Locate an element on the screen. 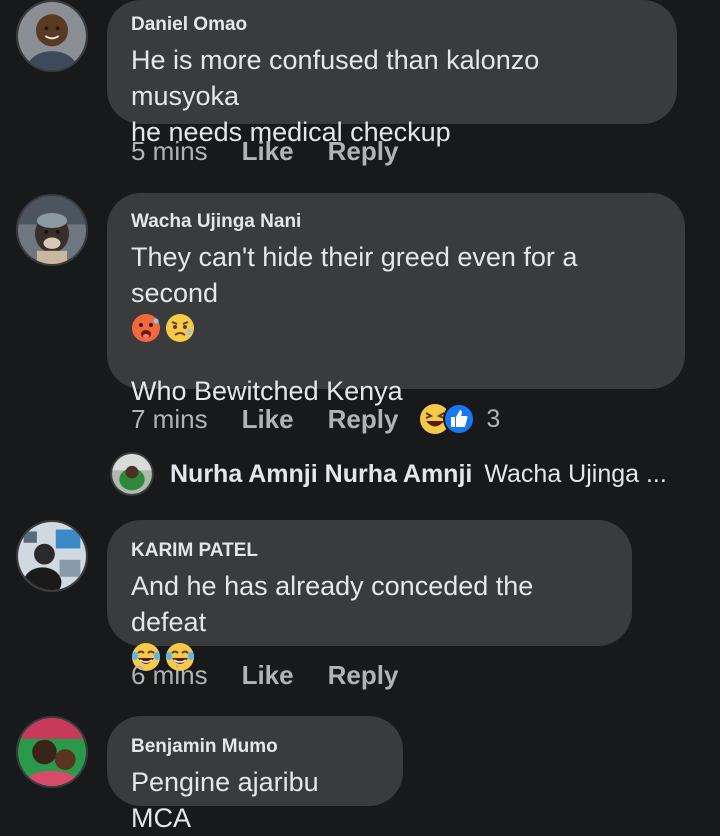  avatar-daniel-omao is located at coordinates (52, 36).